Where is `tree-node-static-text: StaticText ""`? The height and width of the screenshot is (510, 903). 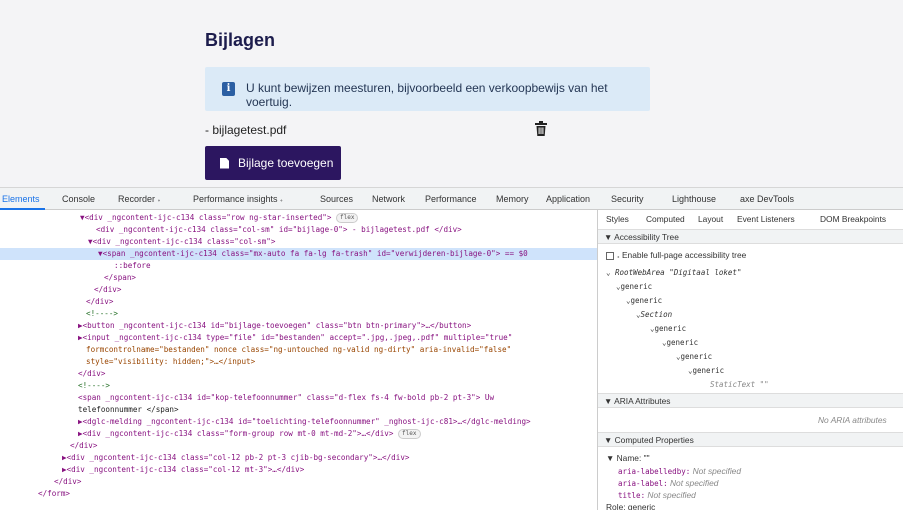 tree-node-static-text: StaticText "" is located at coordinates (739, 384).